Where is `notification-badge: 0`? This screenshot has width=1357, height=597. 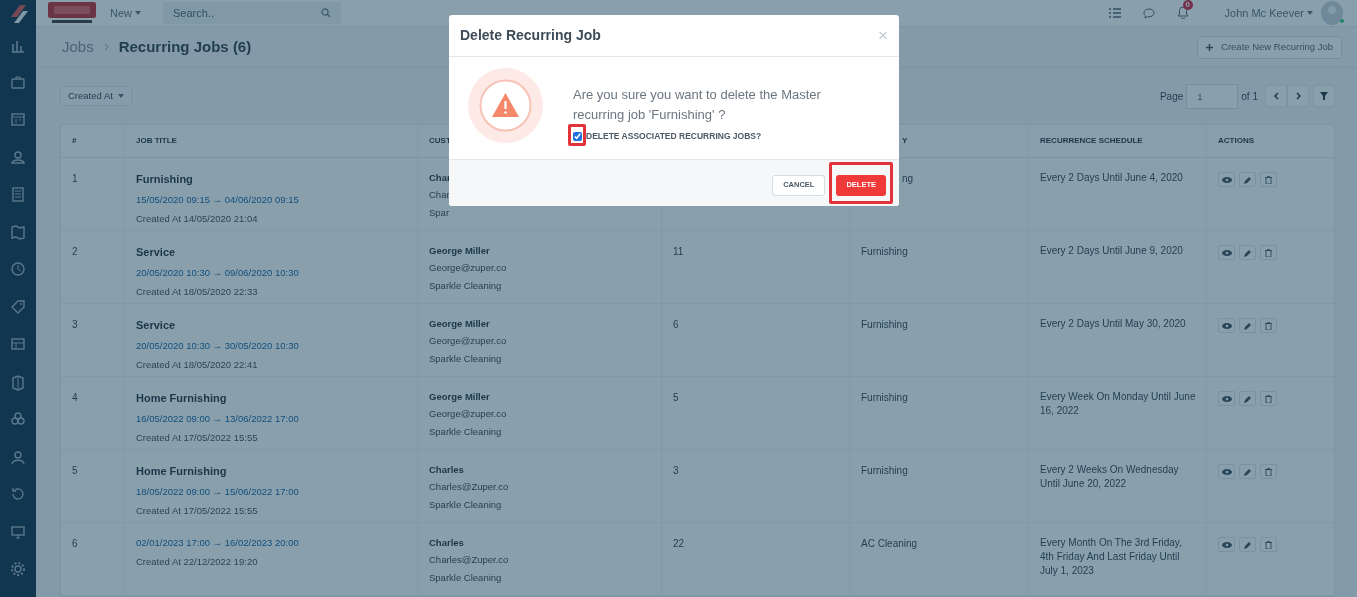 notification-badge: 0 is located at coordinates (1187, 5).